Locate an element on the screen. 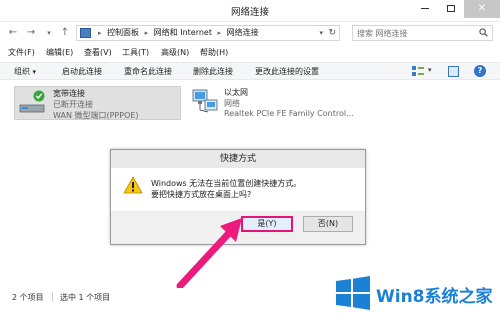  connection-name: 宽带连接 is located at coordinates (69, 93).